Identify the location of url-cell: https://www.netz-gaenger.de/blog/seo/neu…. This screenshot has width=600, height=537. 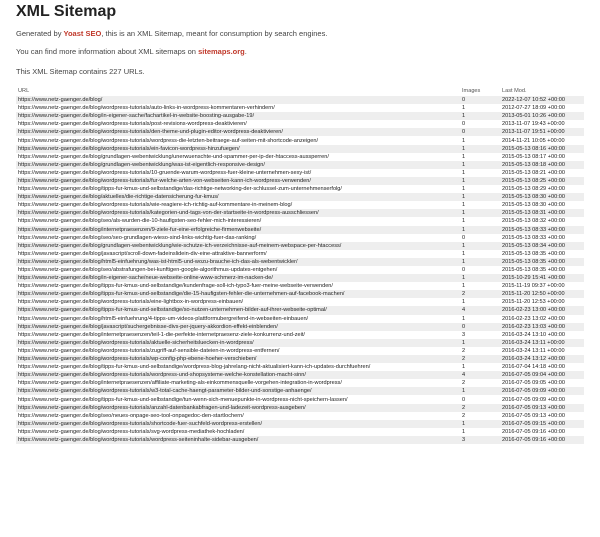
(238, 415).